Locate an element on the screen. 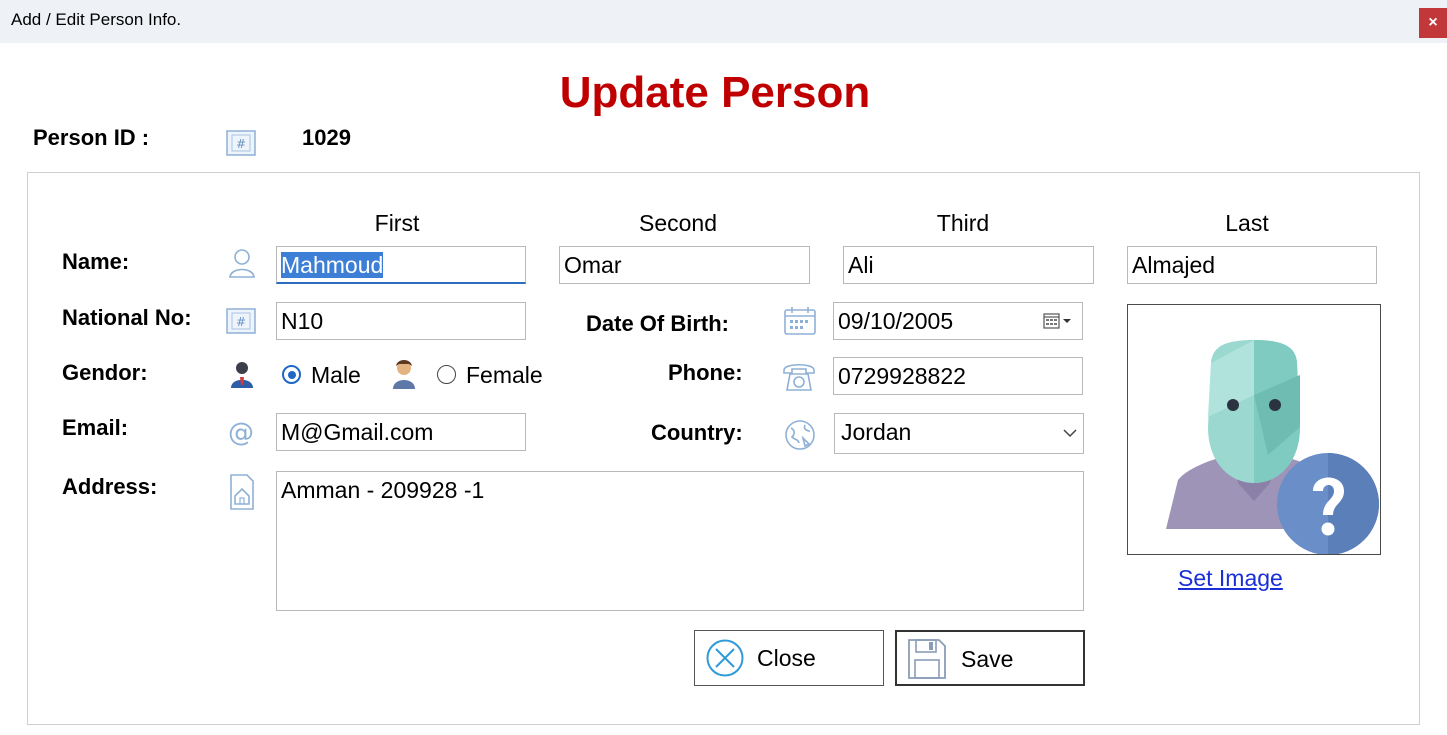  first-name-header: First is located at coordinates (397, 223).